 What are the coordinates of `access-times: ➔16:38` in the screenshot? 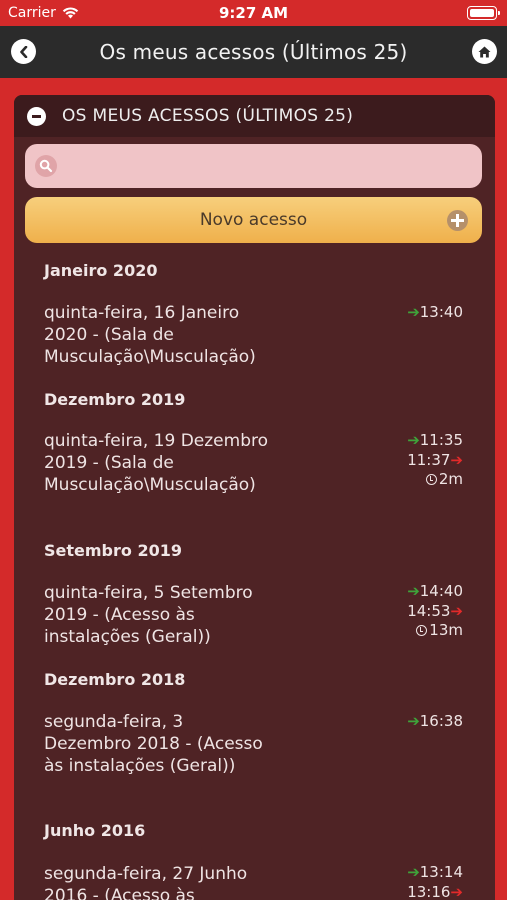 It's located at (423, 722).